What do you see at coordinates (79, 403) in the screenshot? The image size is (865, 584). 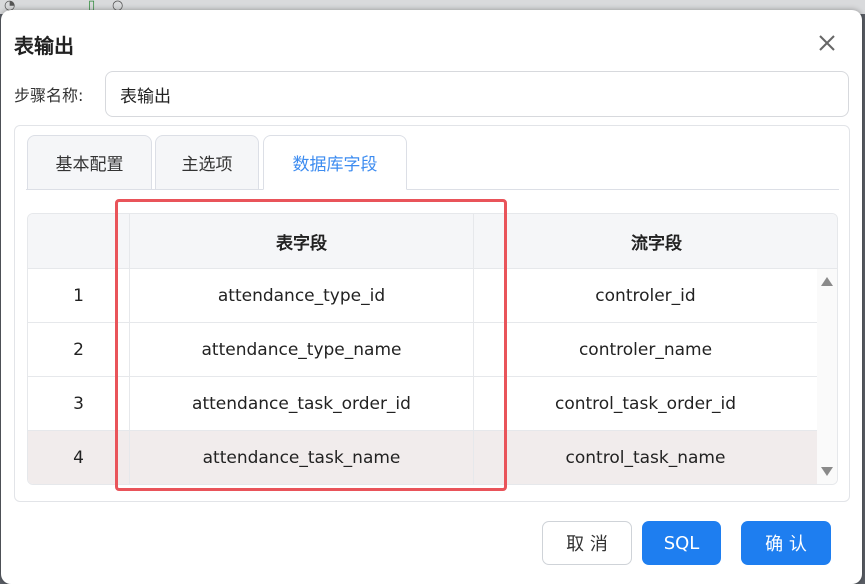 I see `row-index: 3` at bounding box center [79, 403].